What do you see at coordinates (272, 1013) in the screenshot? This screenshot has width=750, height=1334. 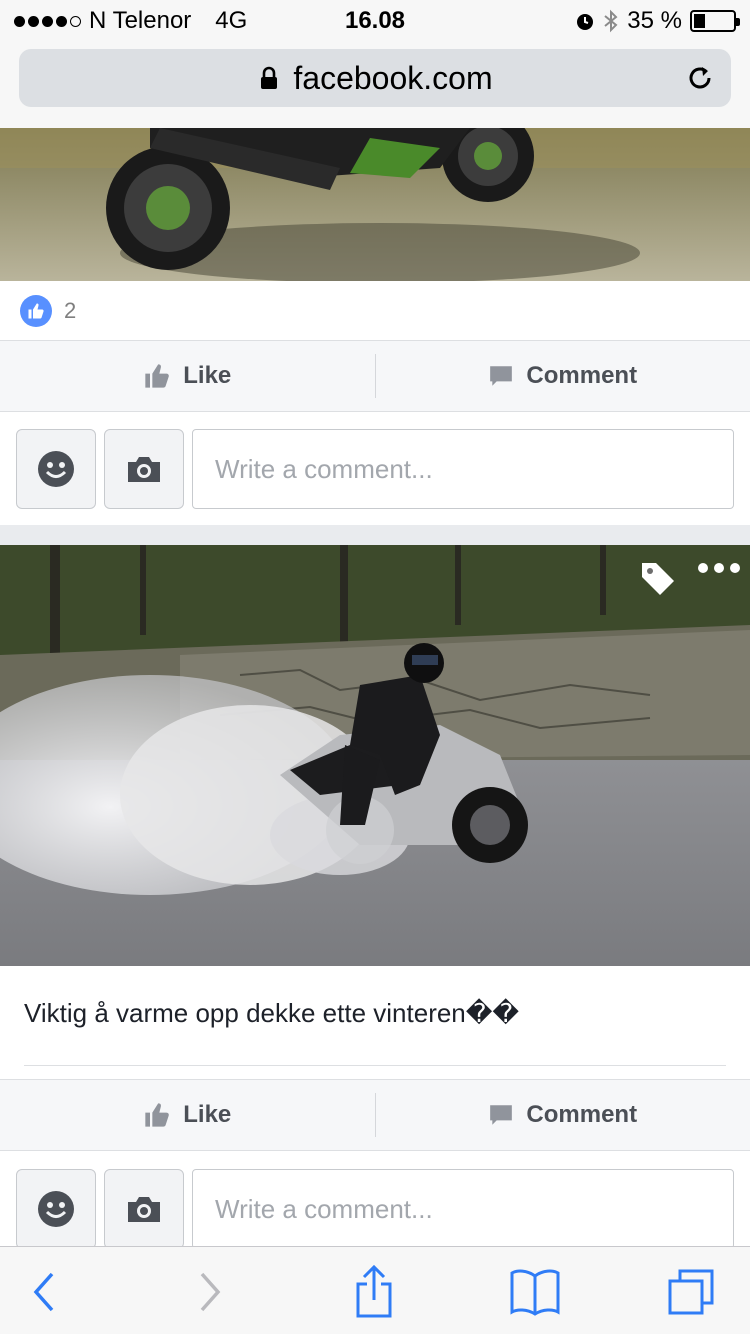 I see `post-caption: Viktig å varme opp dekke ette vinteren��` at bounding box center [272, 1013].